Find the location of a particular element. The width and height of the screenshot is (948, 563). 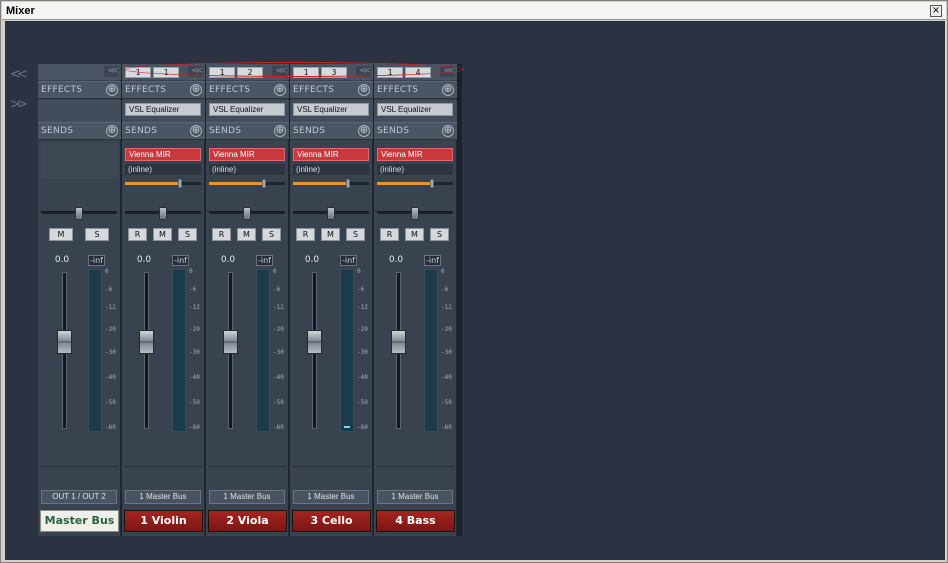

sends-label: SENDS is located at coordinates (309, 131).